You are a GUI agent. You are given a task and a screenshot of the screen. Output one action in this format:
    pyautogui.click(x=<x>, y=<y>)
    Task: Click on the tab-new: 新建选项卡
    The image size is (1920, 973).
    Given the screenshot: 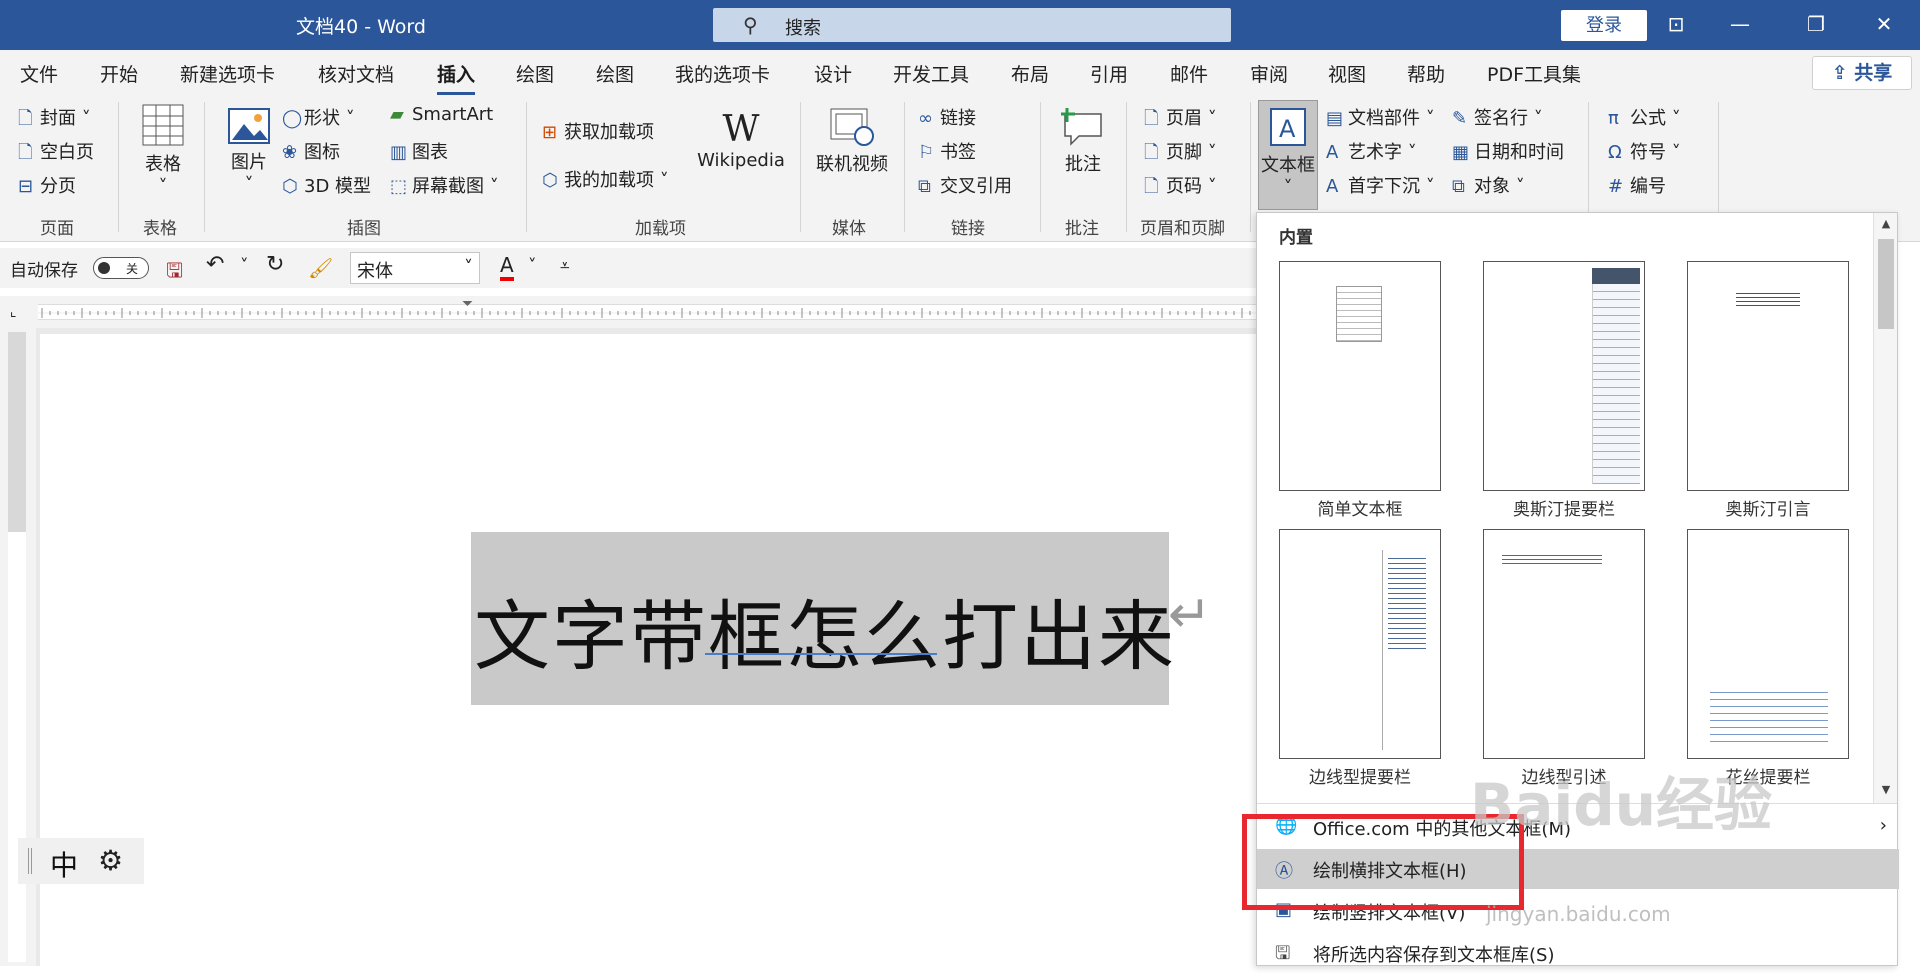 What is the action you would take?
    pyautogui.click(x=227, y=73)
    